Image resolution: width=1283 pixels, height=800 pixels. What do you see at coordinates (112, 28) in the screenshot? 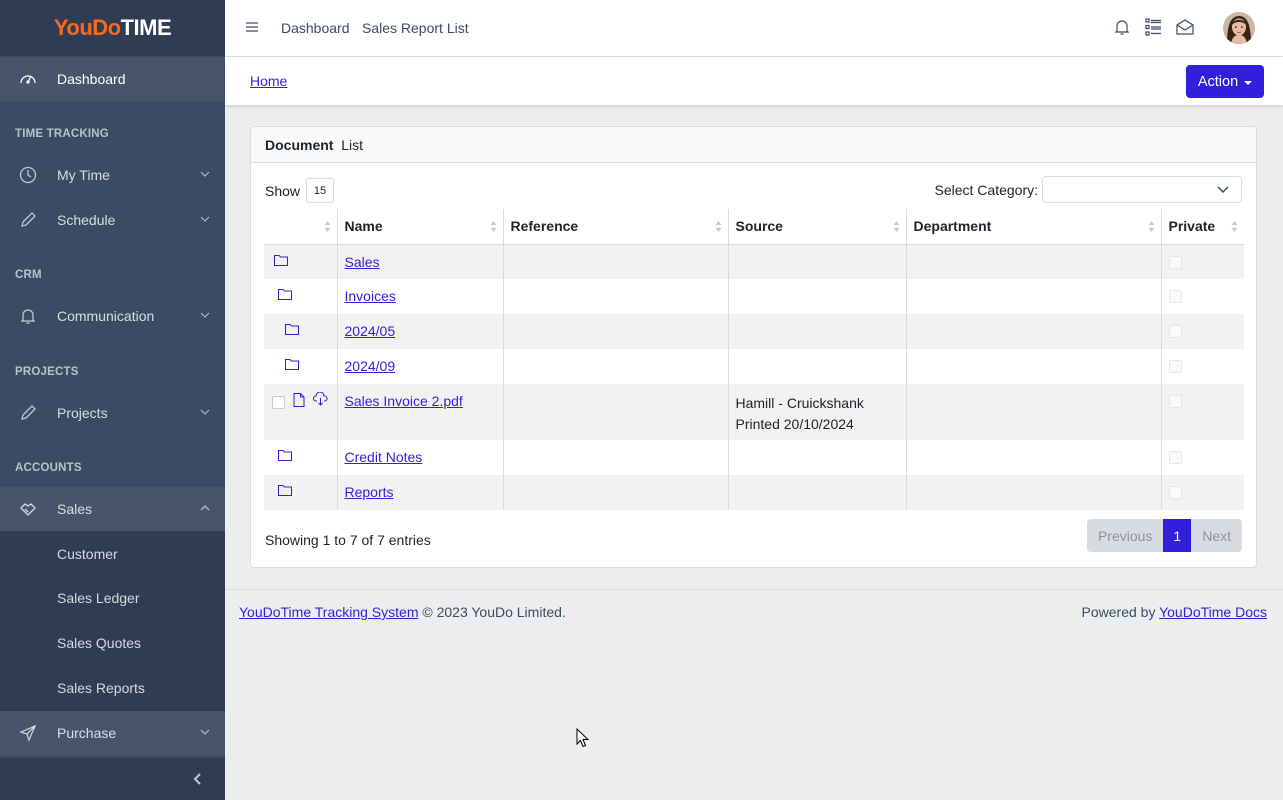
I see `brand-logo: YouDo TIME` at bounding box center [112, 28].